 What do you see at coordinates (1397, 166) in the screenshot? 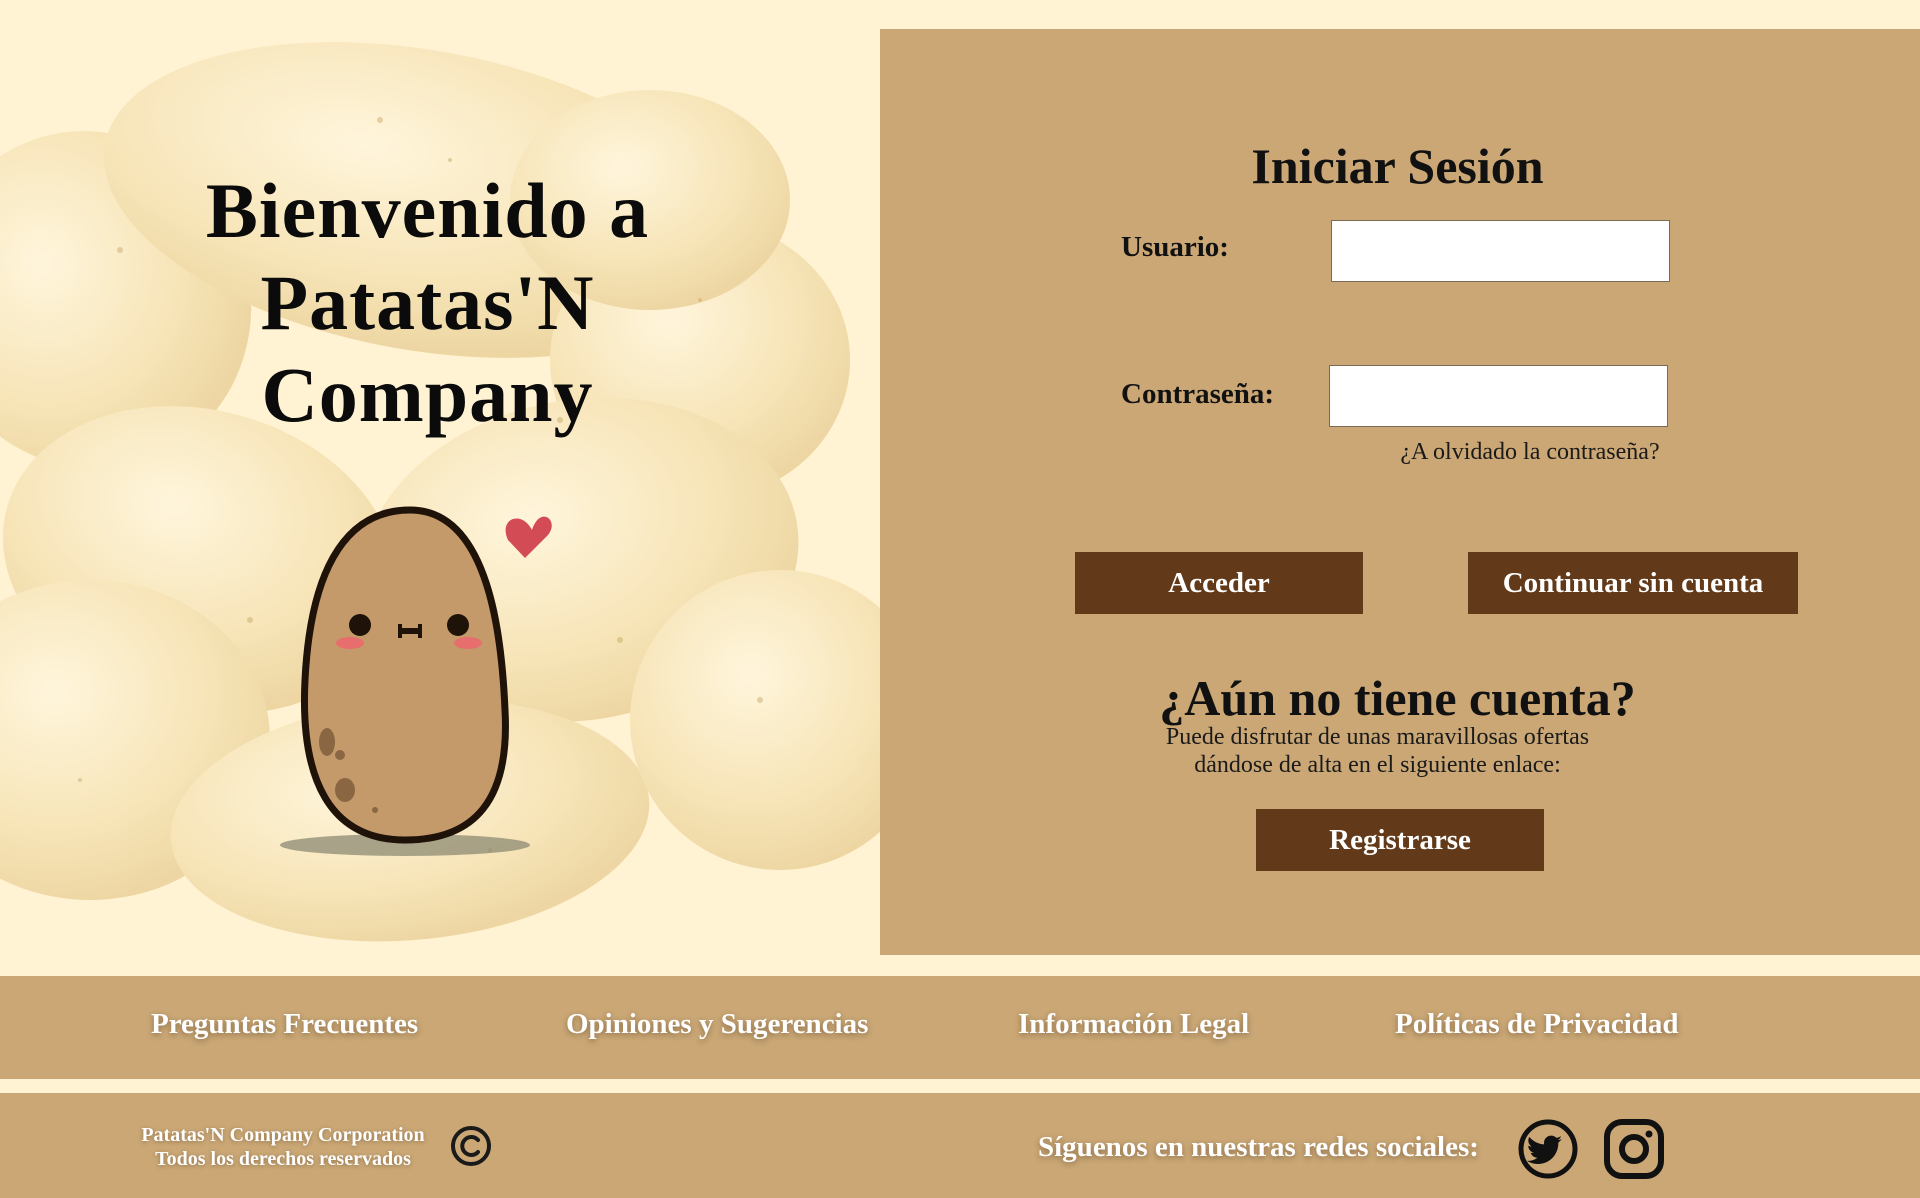
I see `login-title: Iniciar Sesión` at bounding box center [1397, 166].